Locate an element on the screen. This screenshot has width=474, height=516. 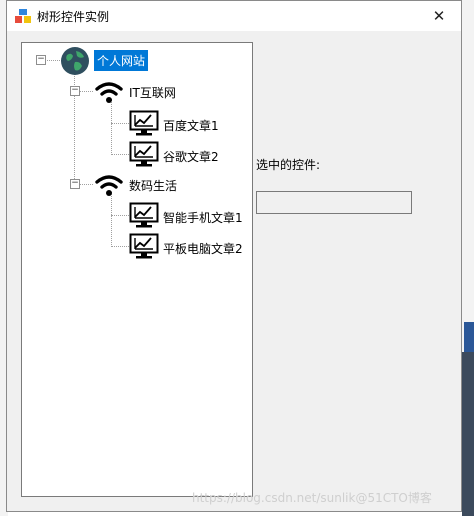
tree-node-label: 平板电脑文章2 is located at coordinates (203, 248).